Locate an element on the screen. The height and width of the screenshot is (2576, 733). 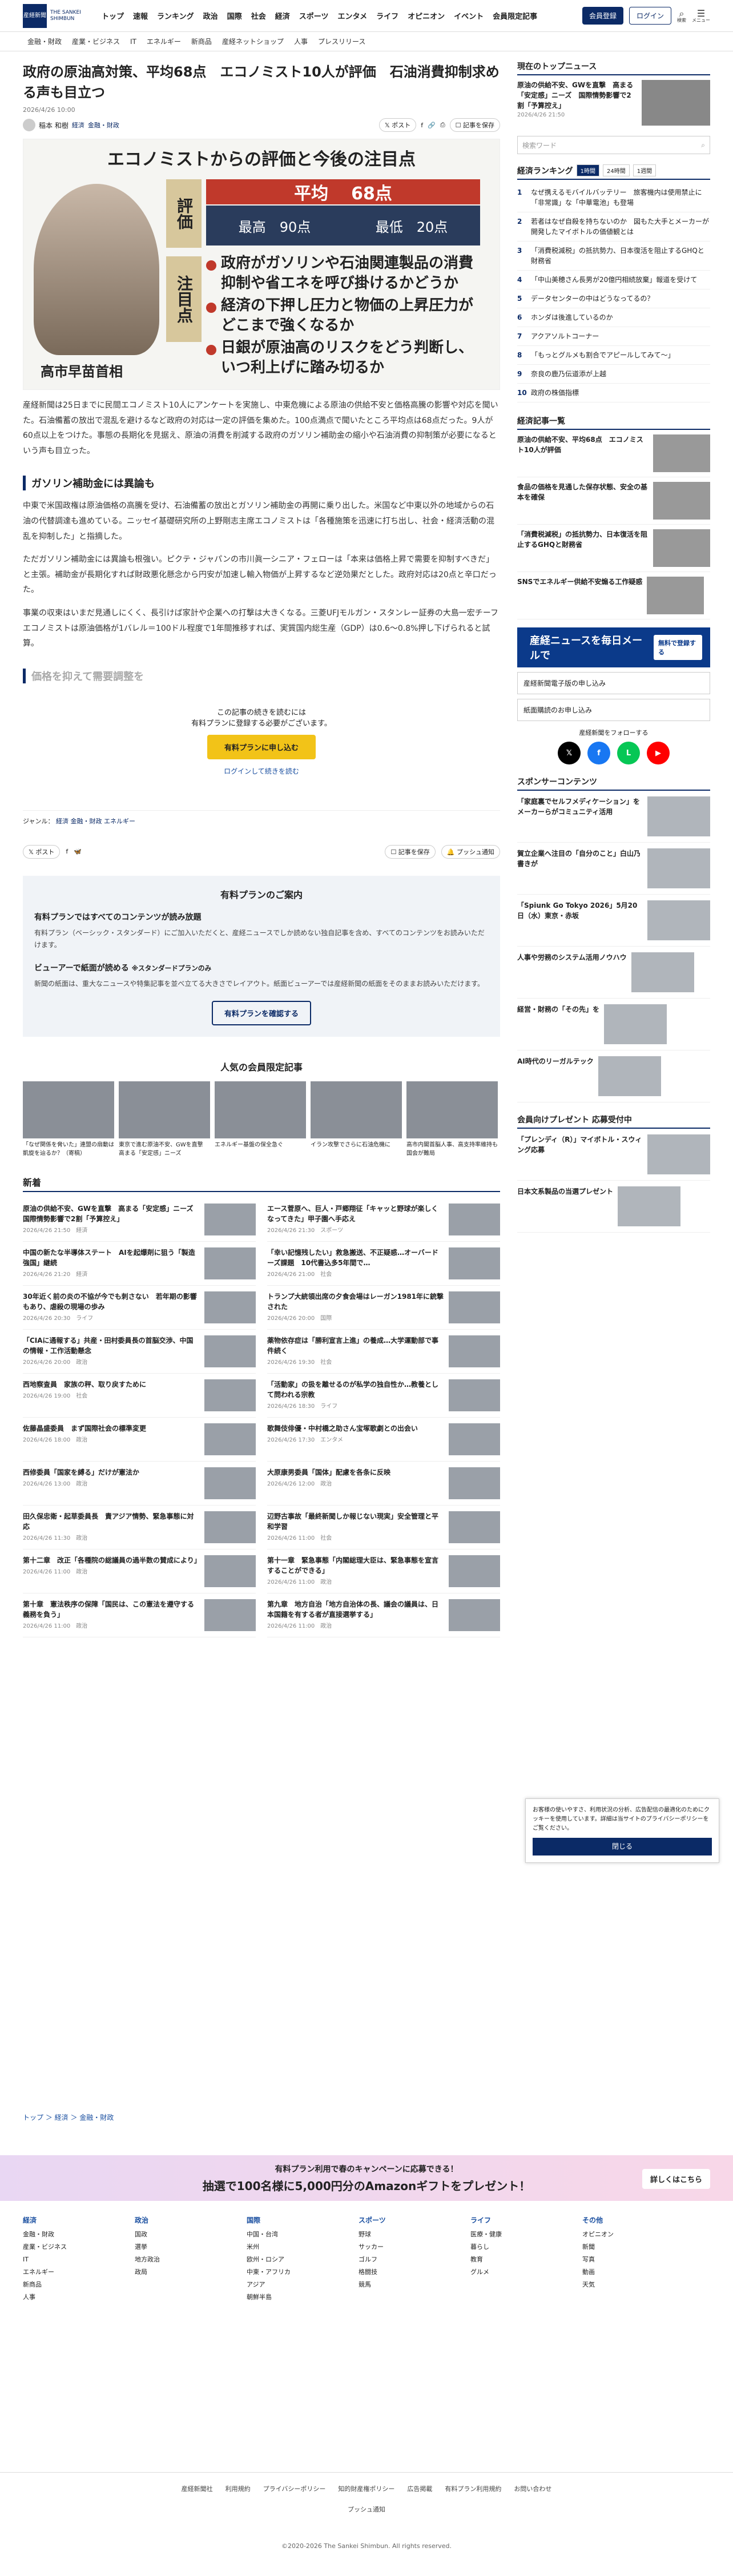
tag-kinyu: 金融・財政 is located at coordinates (104, 125).